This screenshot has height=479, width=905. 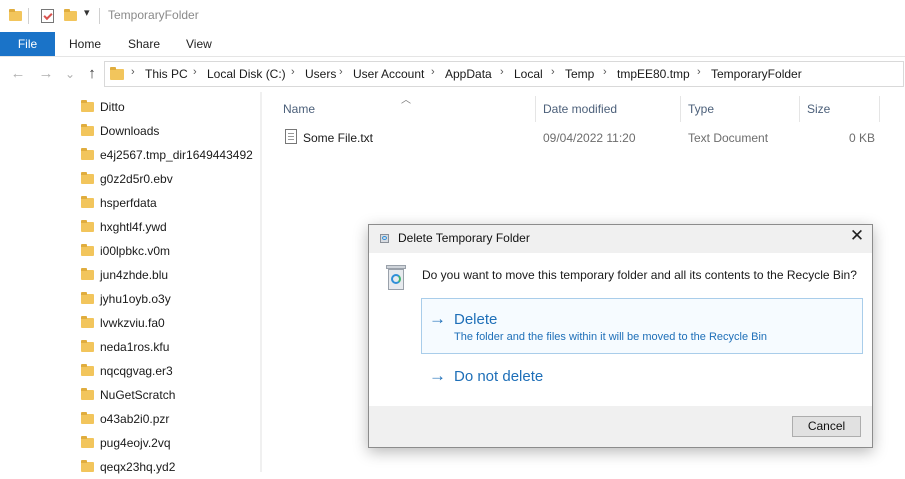 What do you see at coordinates (261, 282) in the screenshot?
I see `tree-scrollbar` at bounding box center [261, 282].